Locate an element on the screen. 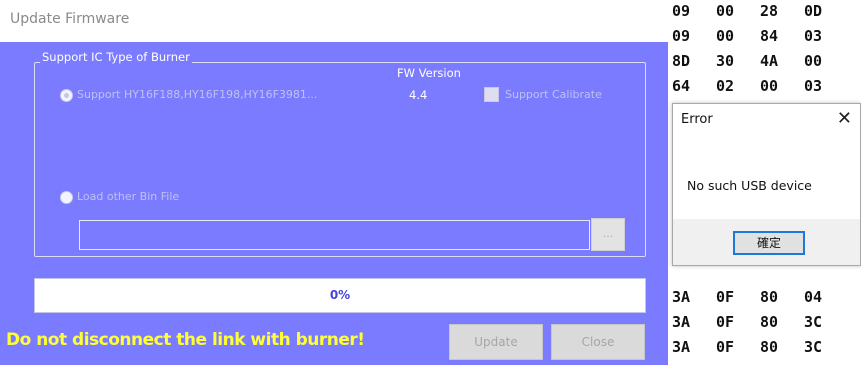 This screenshot has height=365, width=861. window-titlebar: Update Firmware is located at coordinates (334, 21).